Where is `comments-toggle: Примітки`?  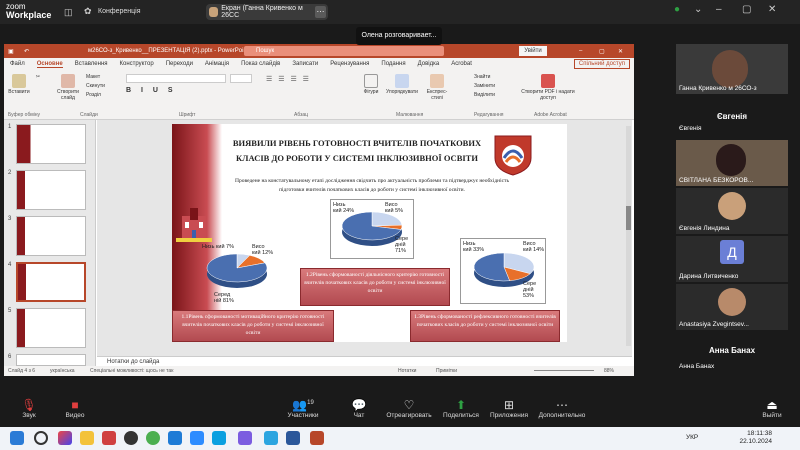 comments-toggle: Примітки is located at coordinates (446, 371).